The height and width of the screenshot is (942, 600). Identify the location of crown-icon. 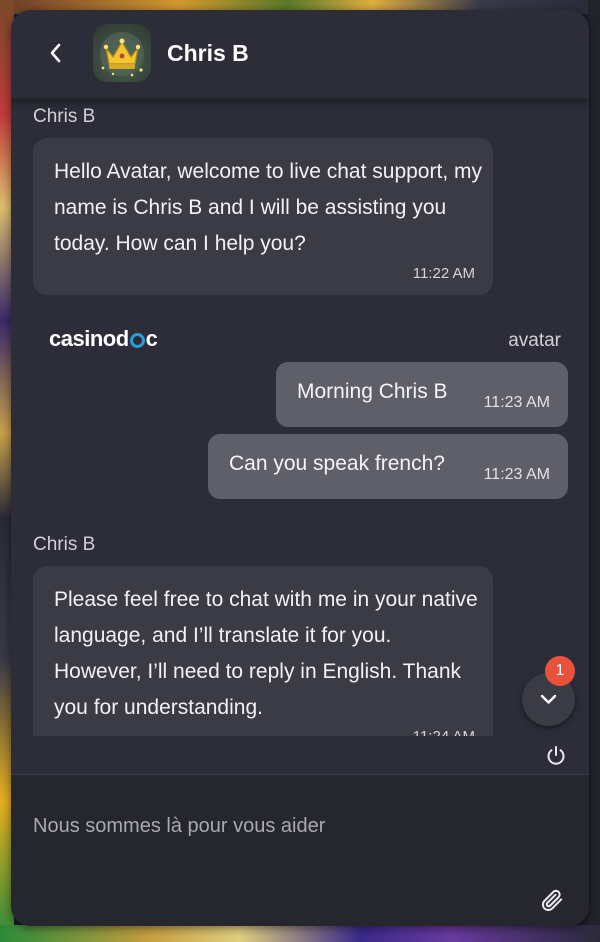
(122, 54).